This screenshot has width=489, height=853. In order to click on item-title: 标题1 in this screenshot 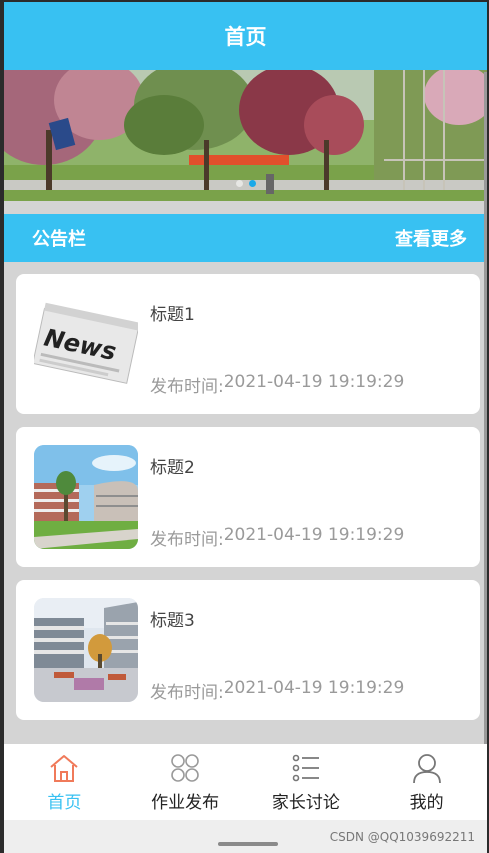, I will do `click(172, 315)`.